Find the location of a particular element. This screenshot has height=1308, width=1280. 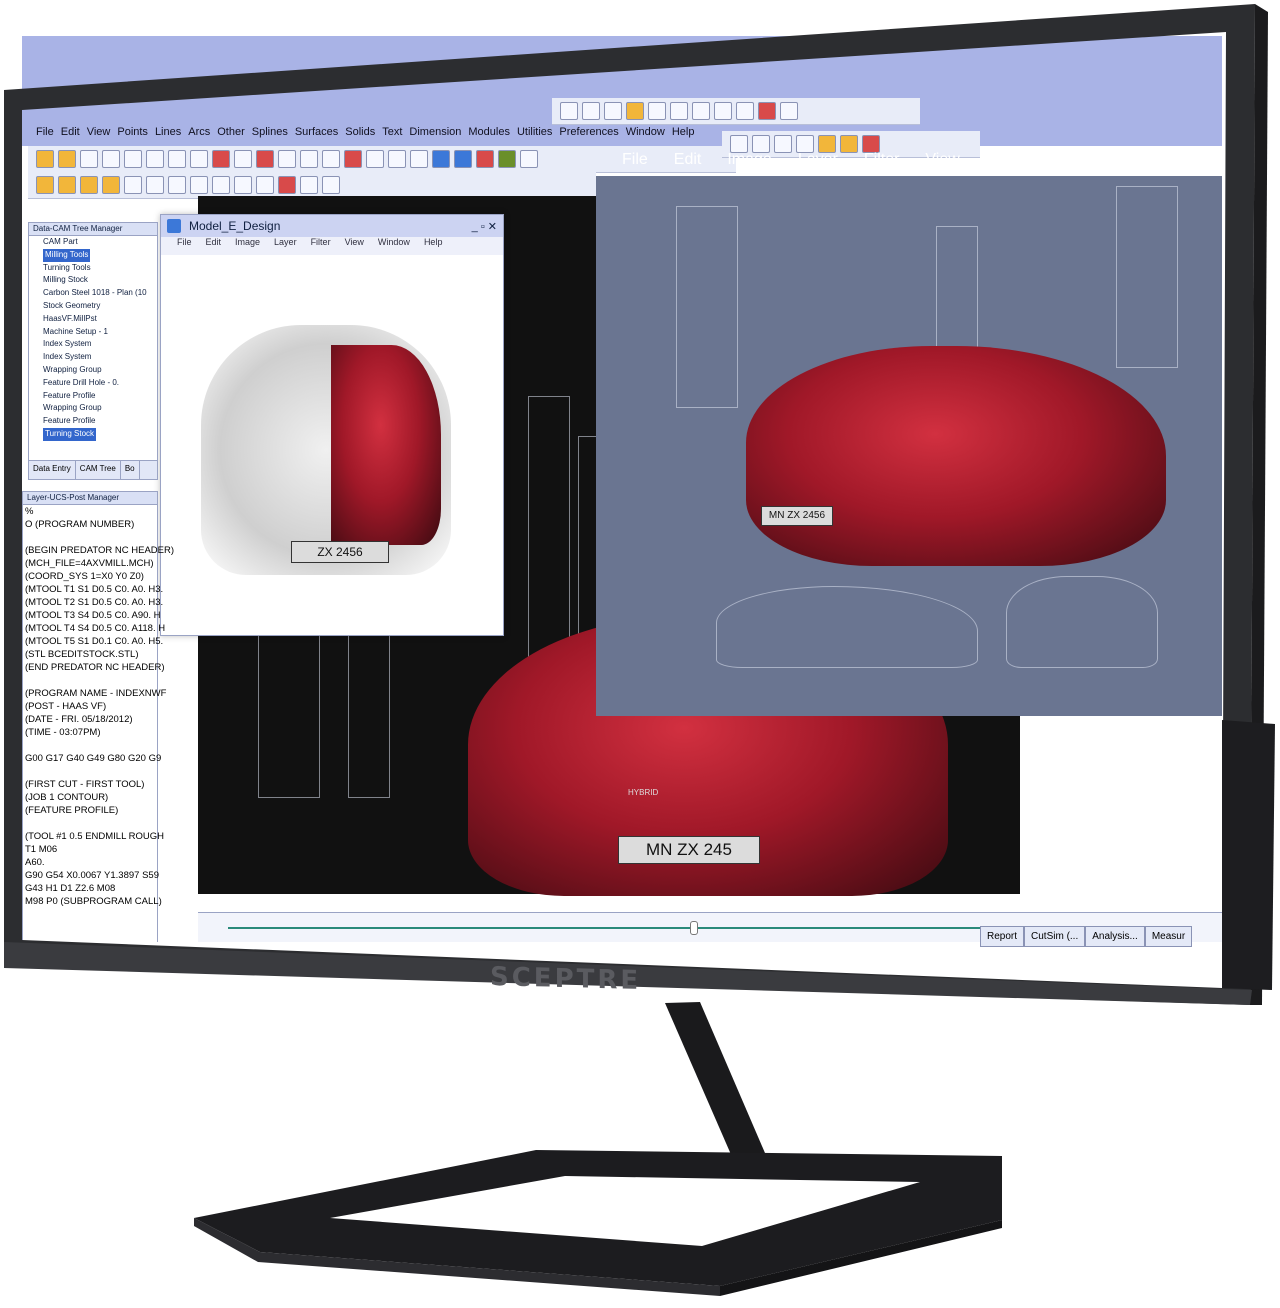

color-icon is located at coordinates (265, 159).